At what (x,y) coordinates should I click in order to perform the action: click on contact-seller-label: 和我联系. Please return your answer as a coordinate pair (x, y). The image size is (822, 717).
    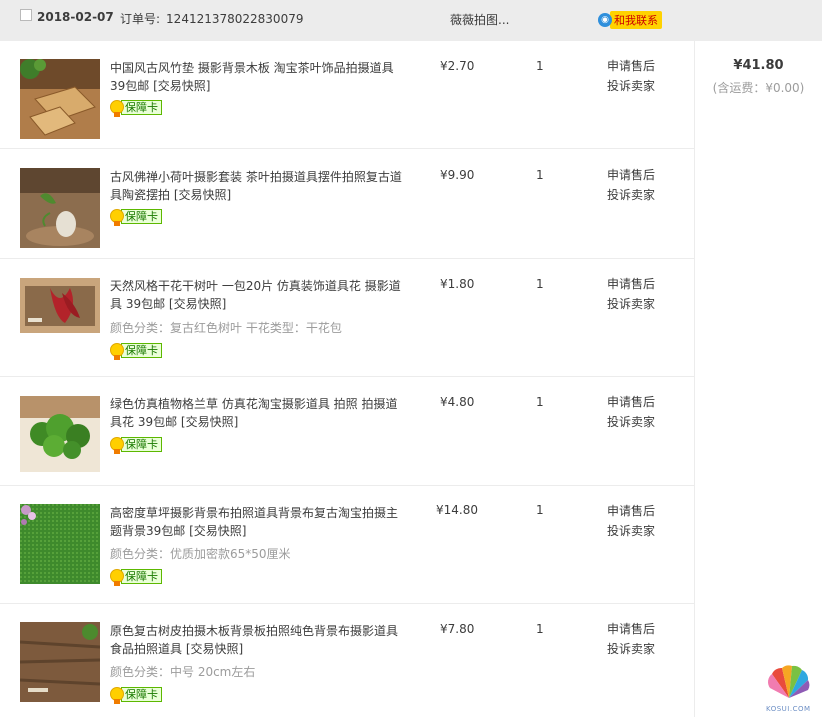
    Looking at the image, I should click on (636, 19).